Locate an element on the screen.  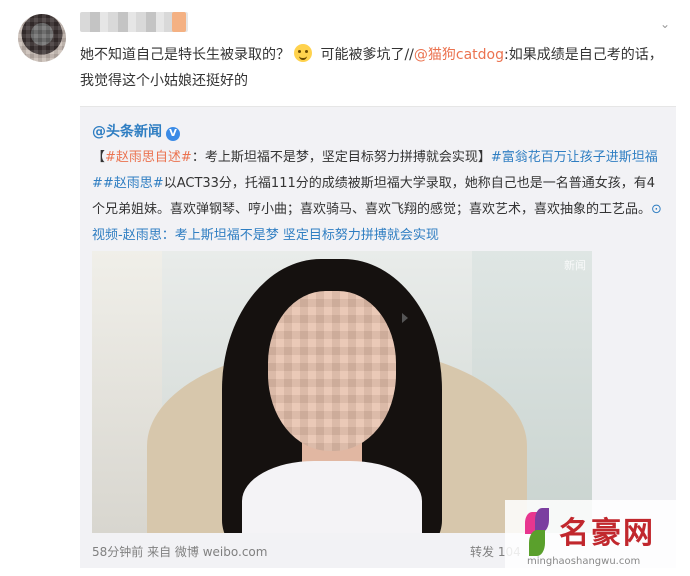
user-avatar is located at coordinates (42, 38).